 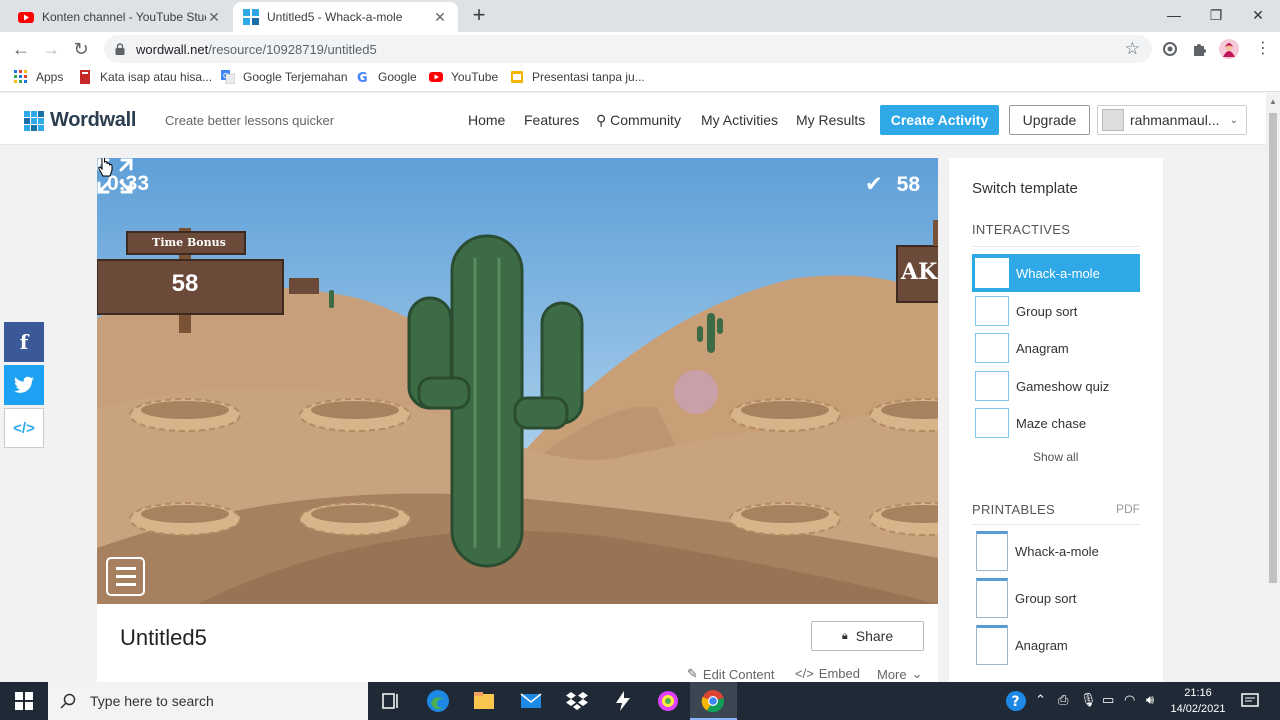 I want to click on activity-title: Untitled5, so click(x=163, y=637).